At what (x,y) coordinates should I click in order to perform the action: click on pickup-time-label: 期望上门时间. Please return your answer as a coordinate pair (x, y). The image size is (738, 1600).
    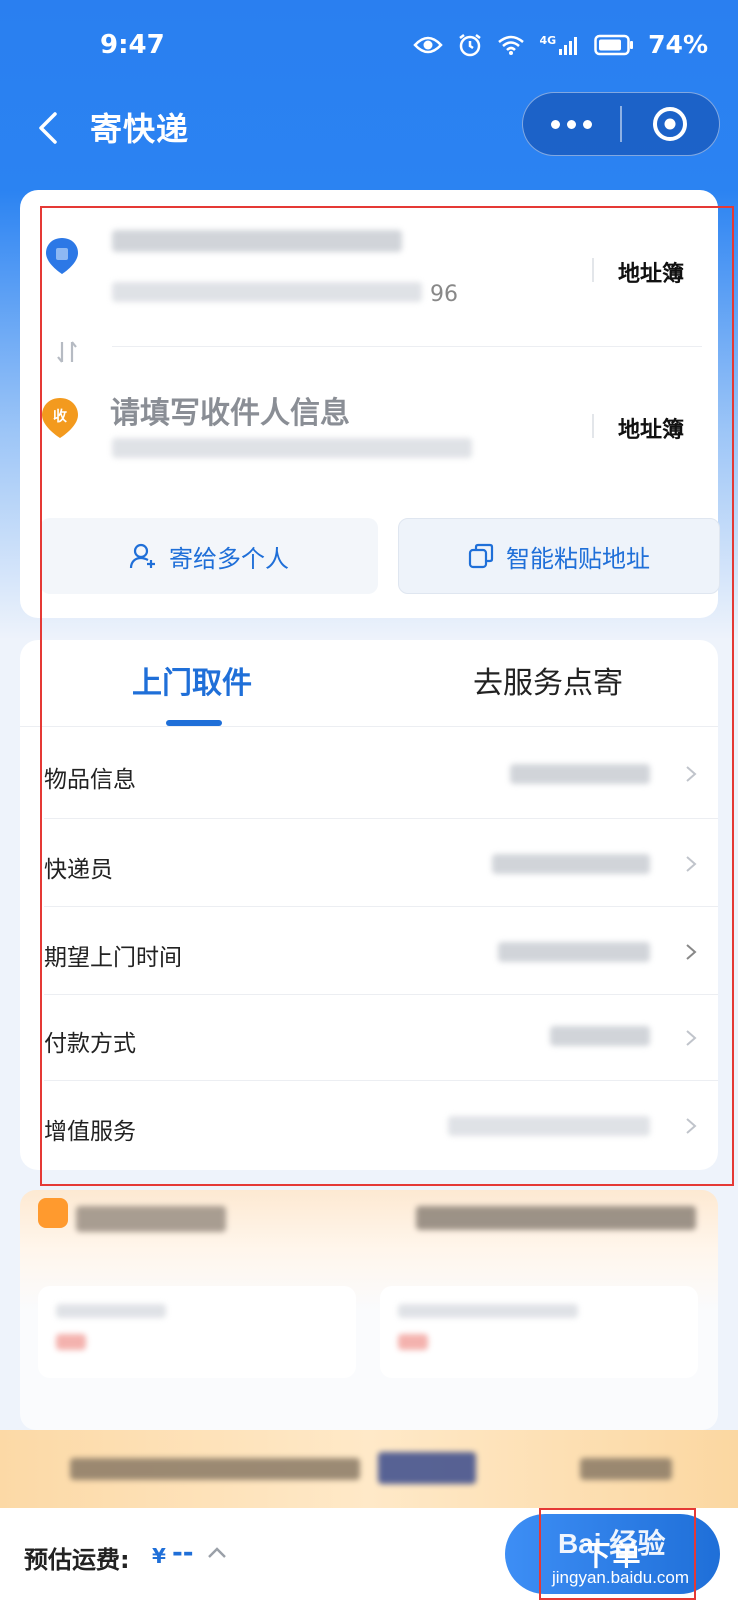
    Looking at the image, I should click on (113, 958).